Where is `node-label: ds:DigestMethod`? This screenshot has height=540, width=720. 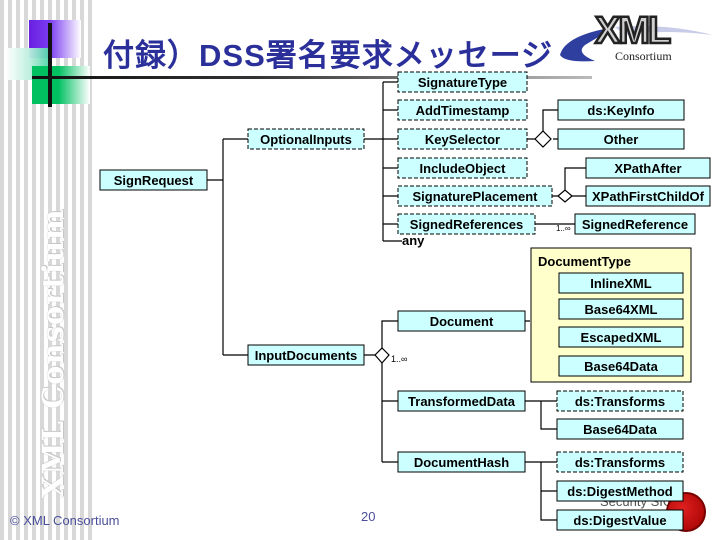 node-label: ds:DigestMethod is located at coordinates (620, 491).